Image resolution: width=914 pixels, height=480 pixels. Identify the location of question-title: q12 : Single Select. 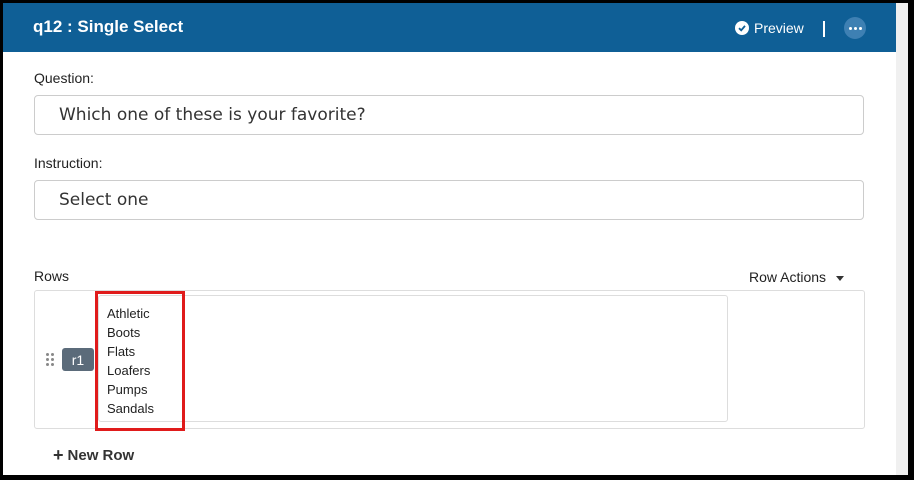
(108, 26).